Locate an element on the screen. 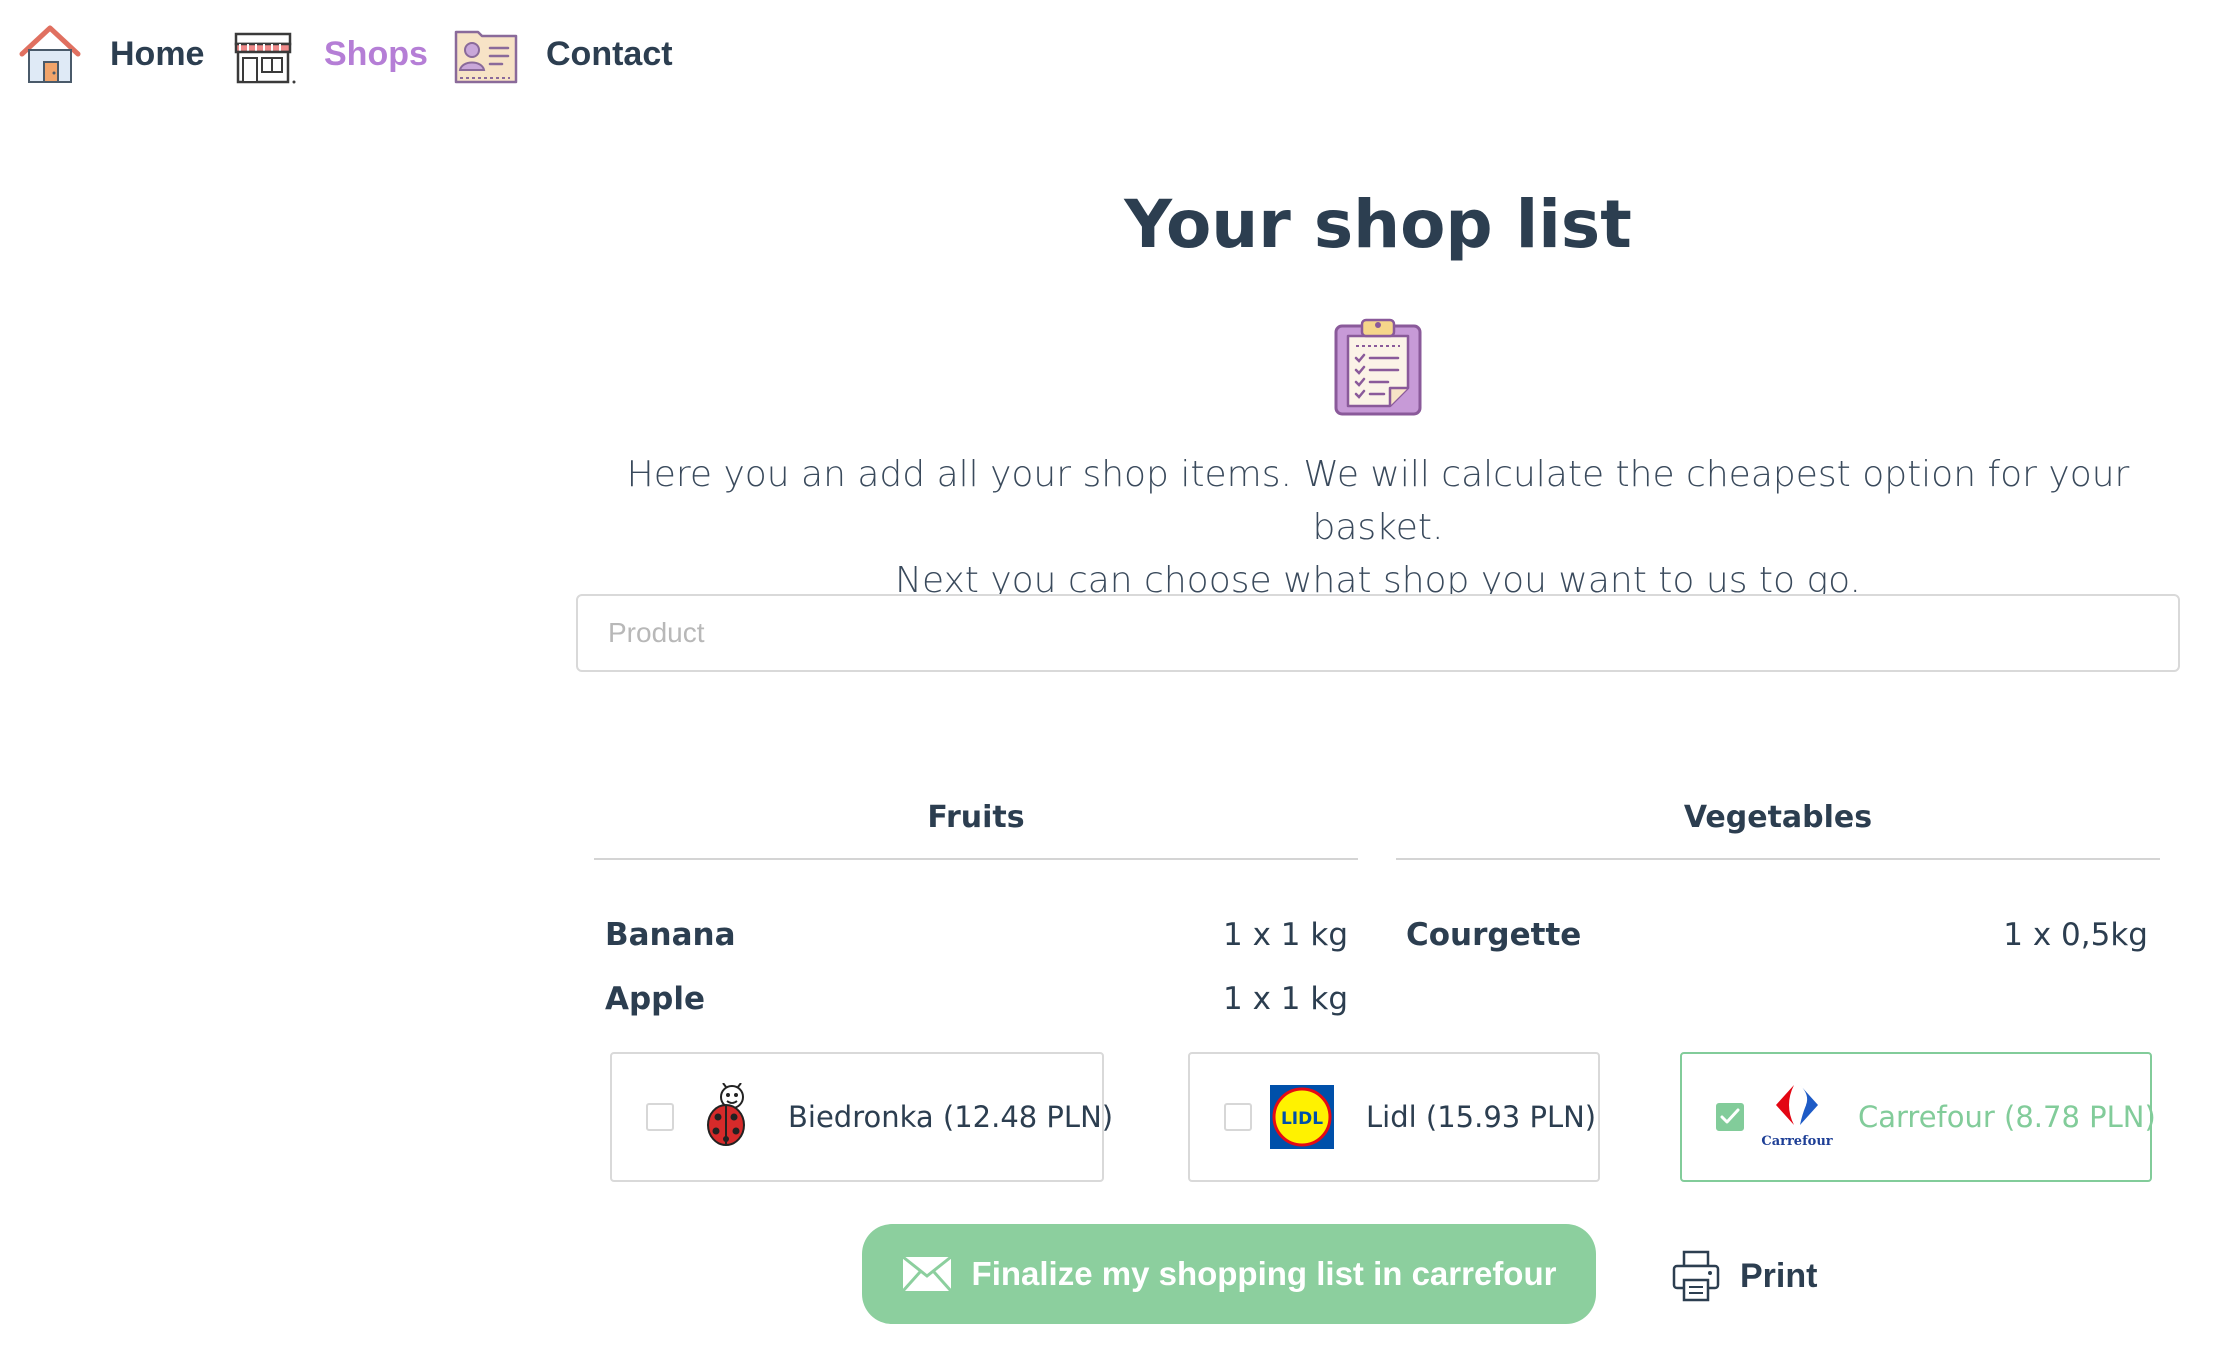 The width and height of the screenshot is (2216, 1358). nav-contact-label: Contact is located at coordinates (609, 53).